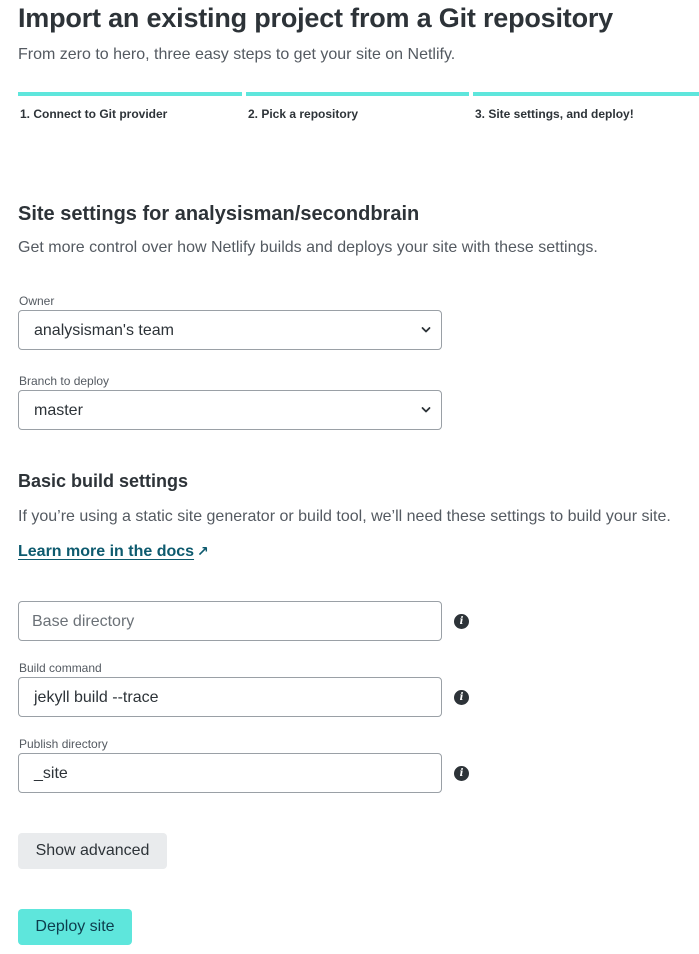  I want to click on base-directory-input: Base directory, so click(230, 621).